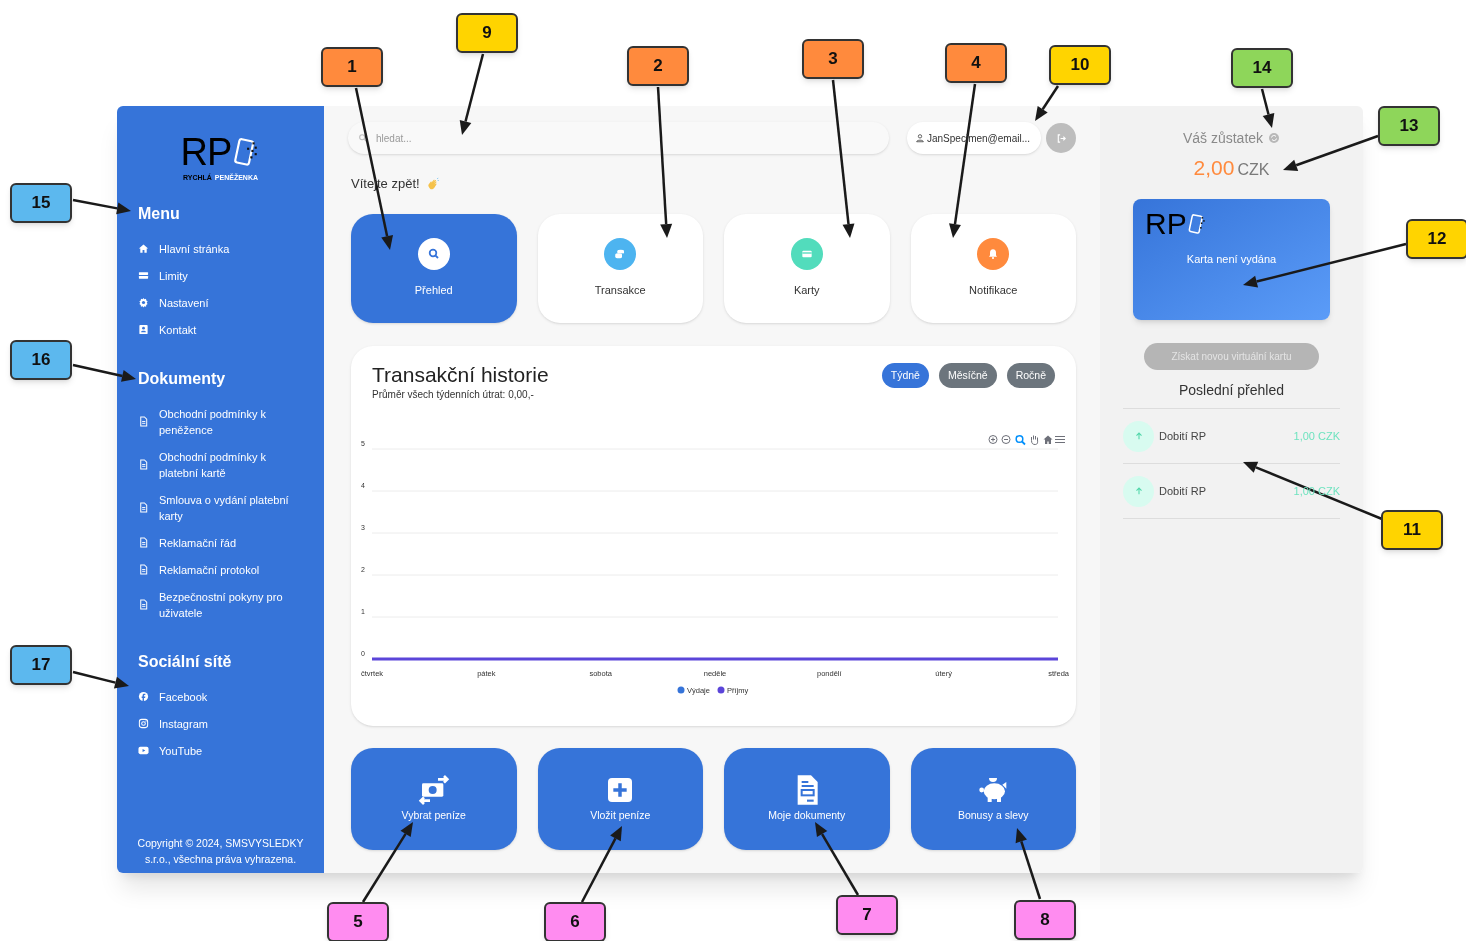 This screenshot has width=1466, height=941. Describe the element at coordinates (920, 138) in the screenshot. I see `user-icon` at that location.